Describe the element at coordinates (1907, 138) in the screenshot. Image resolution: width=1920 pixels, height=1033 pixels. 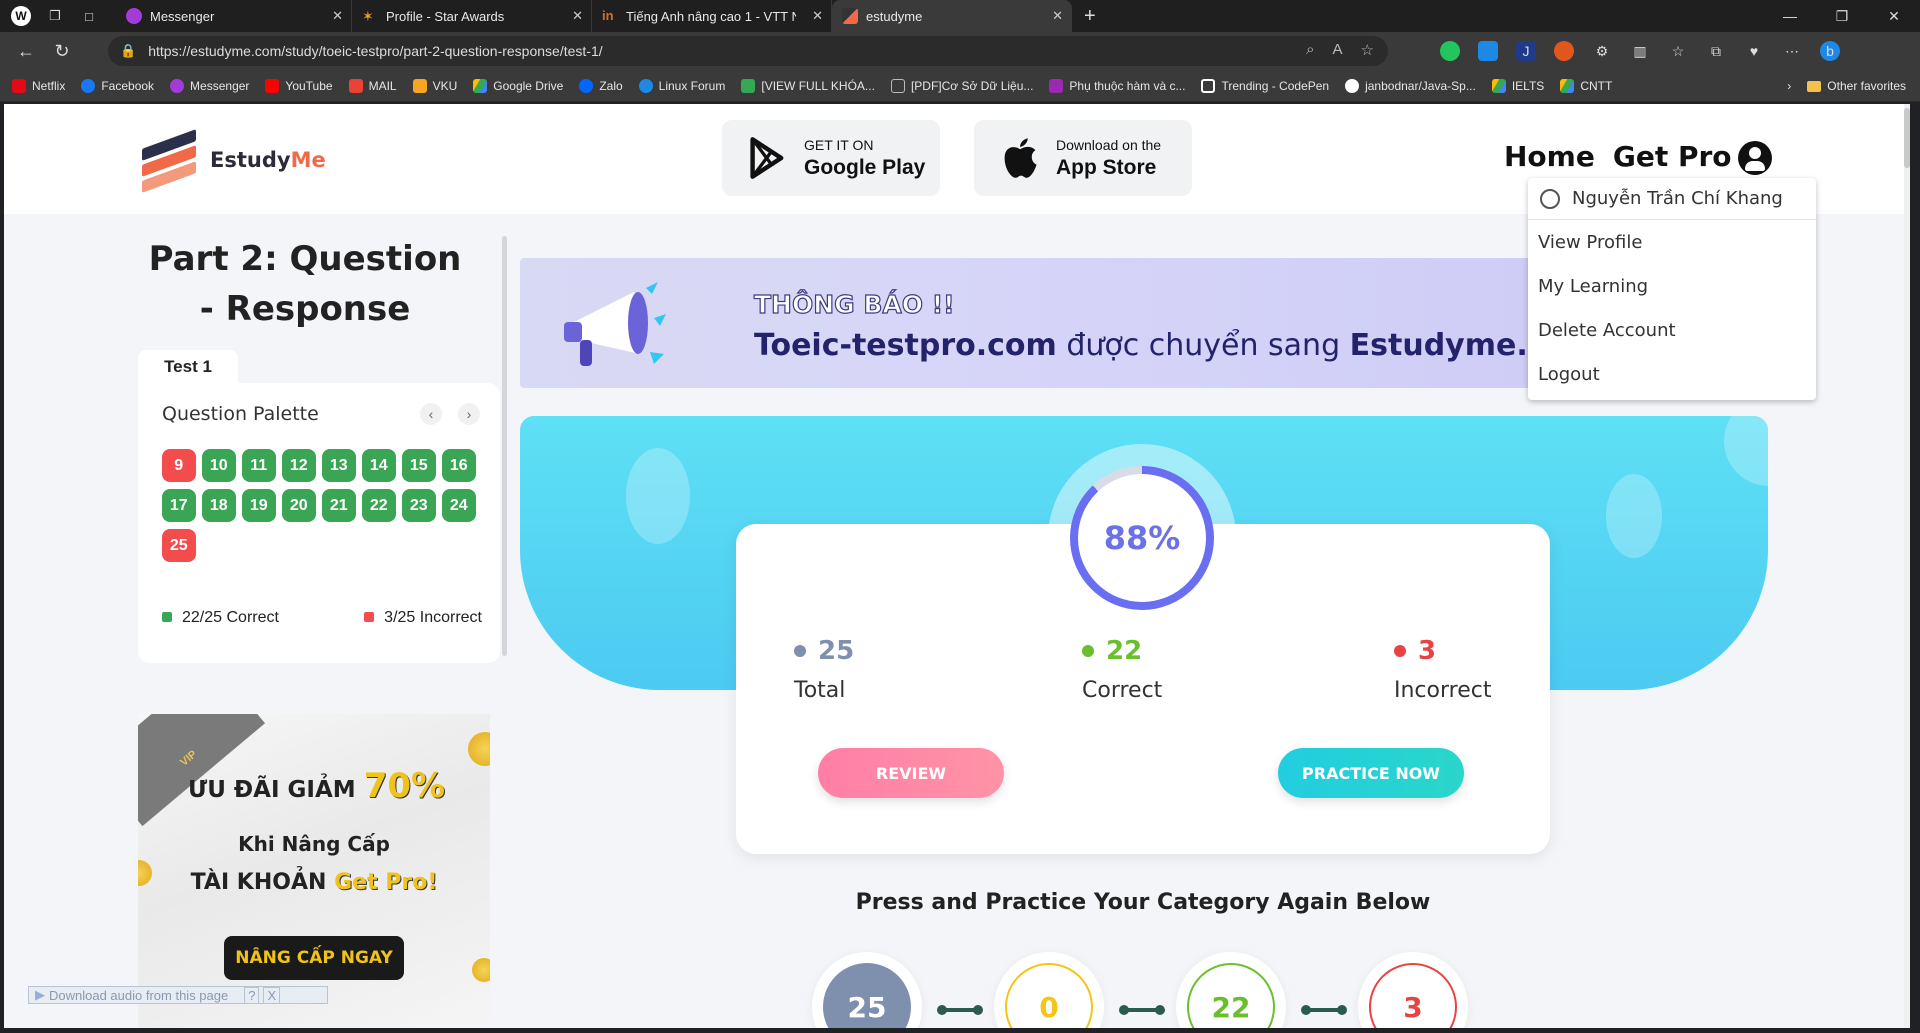
I see `scrollbar-thumb` at that location.